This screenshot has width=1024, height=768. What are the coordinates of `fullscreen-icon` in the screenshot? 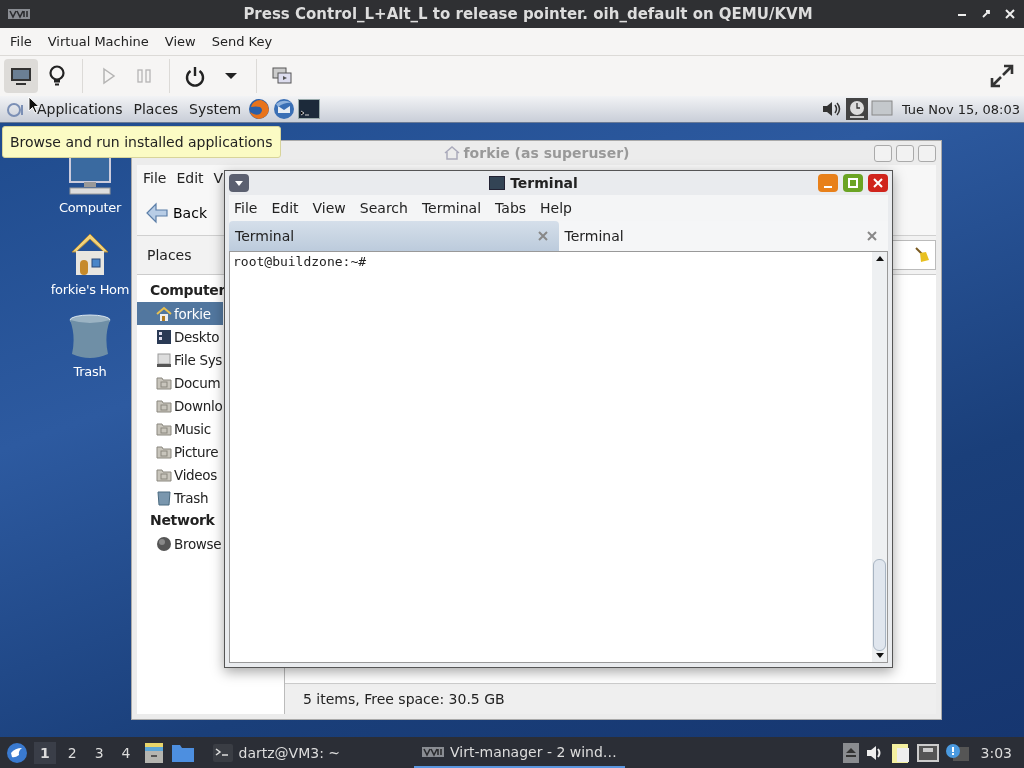 It's located at (1002, 76).